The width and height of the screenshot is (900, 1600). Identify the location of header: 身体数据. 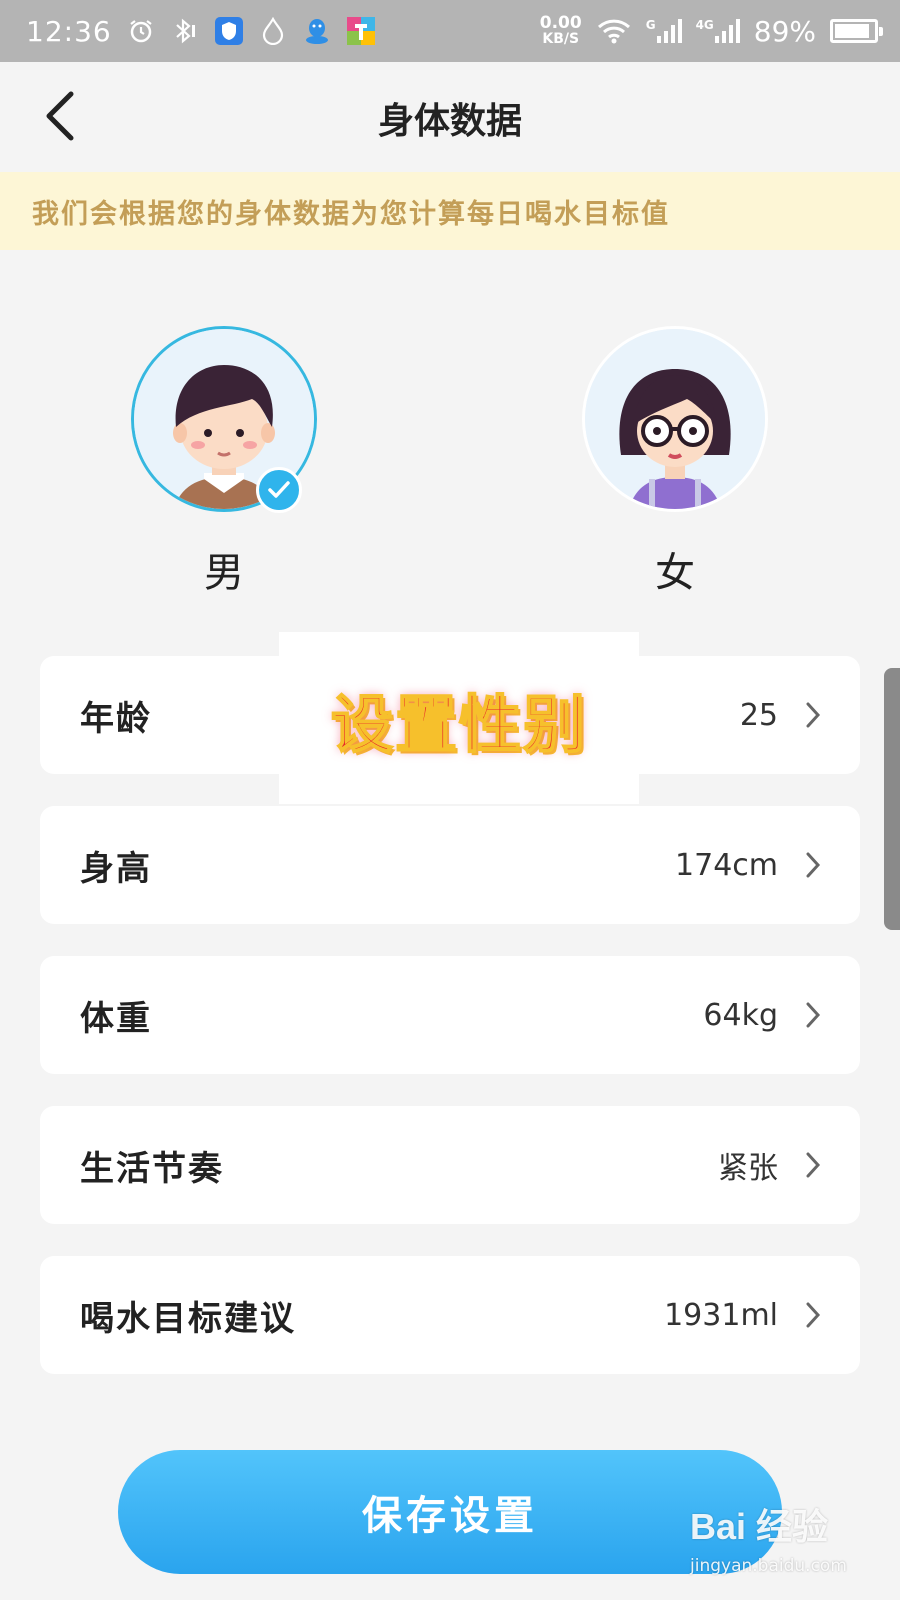
(450, 117).